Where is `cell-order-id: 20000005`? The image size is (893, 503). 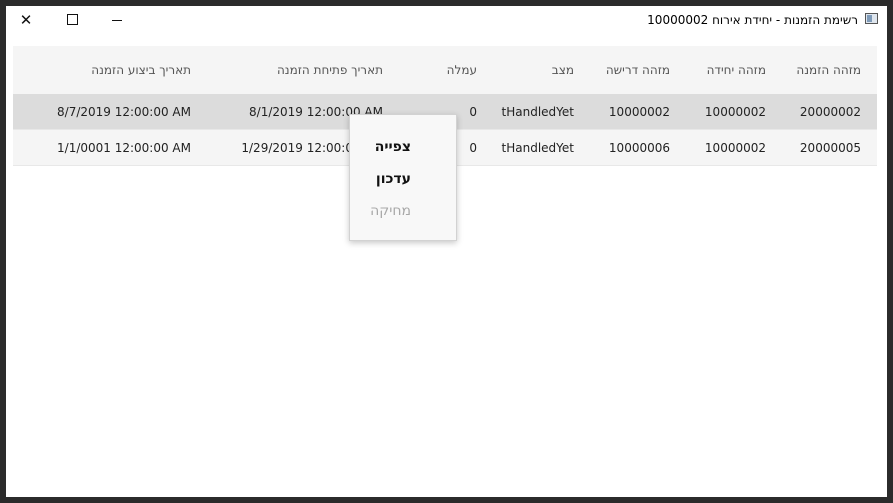 cell-order-id: 20000005 is located at coordinates (830, 147).